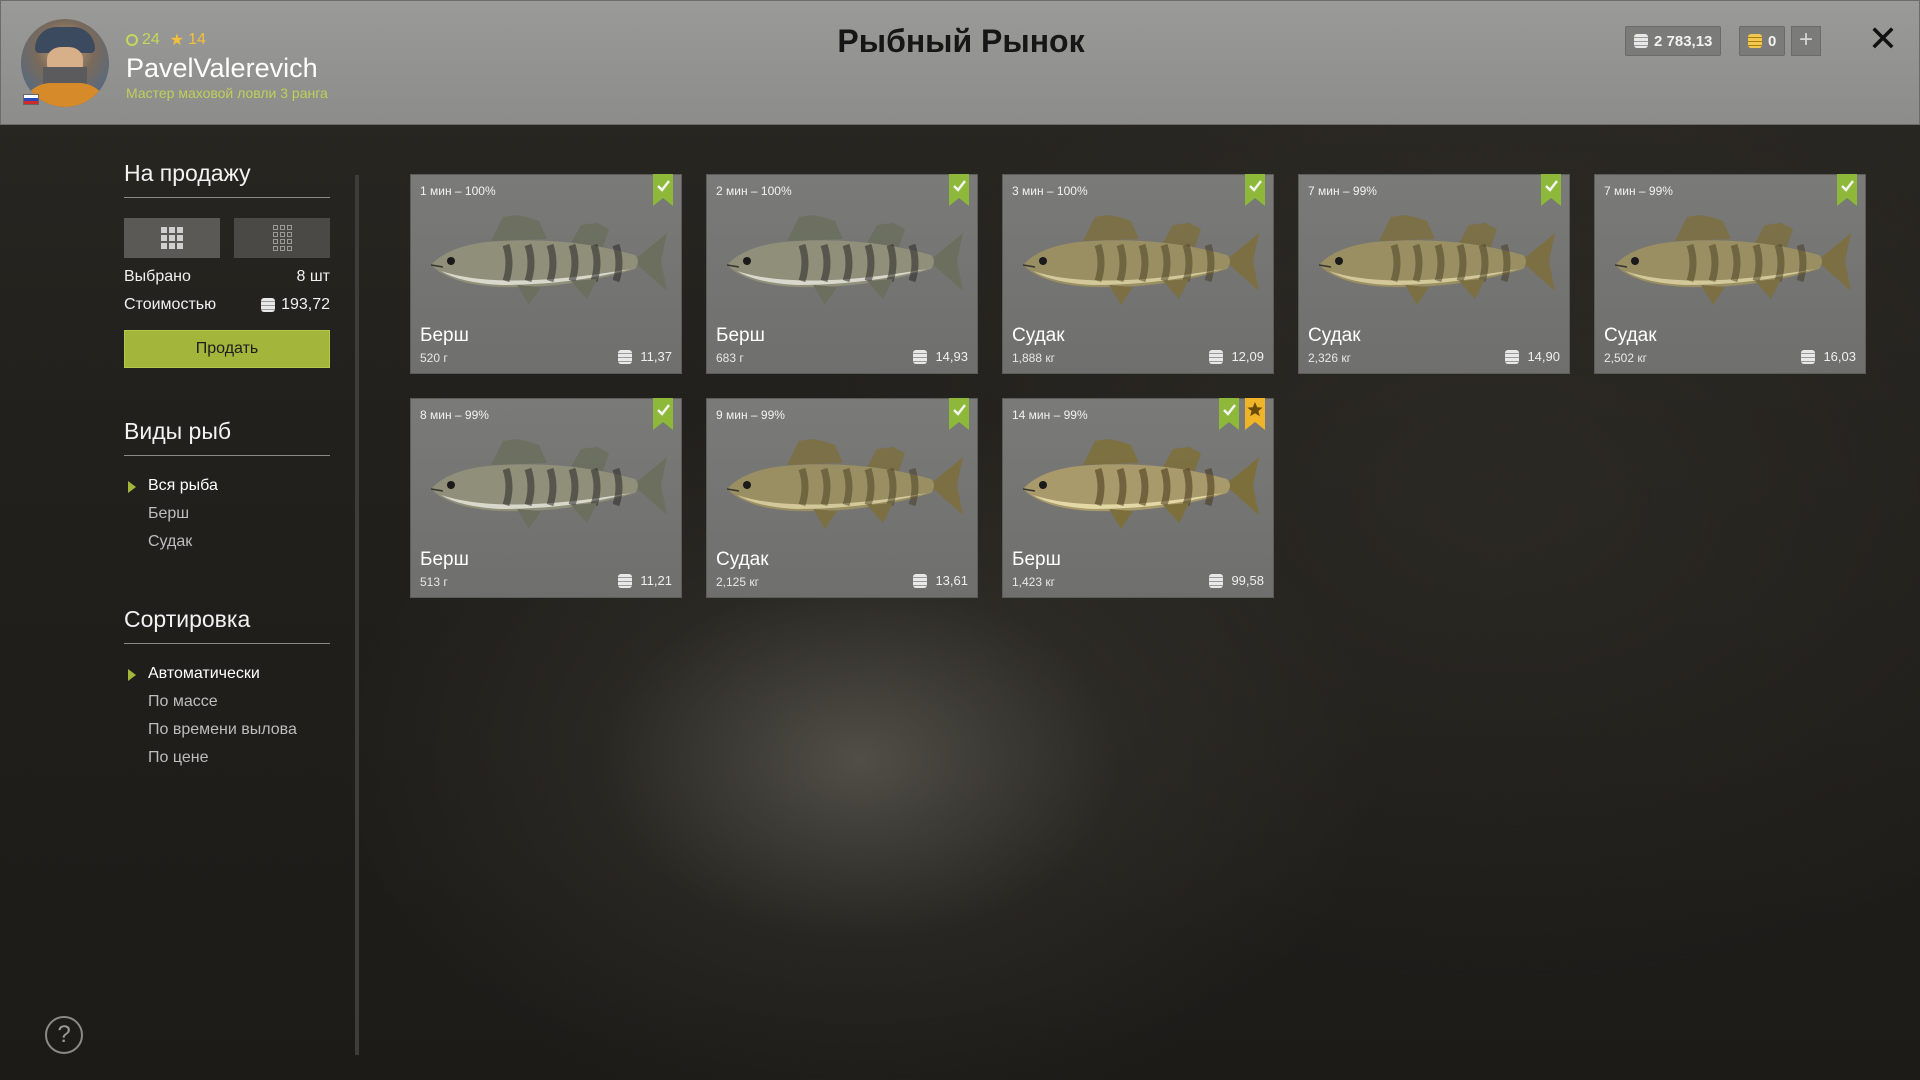  I want to click on fish-price: 11,21, so click(645, 580).